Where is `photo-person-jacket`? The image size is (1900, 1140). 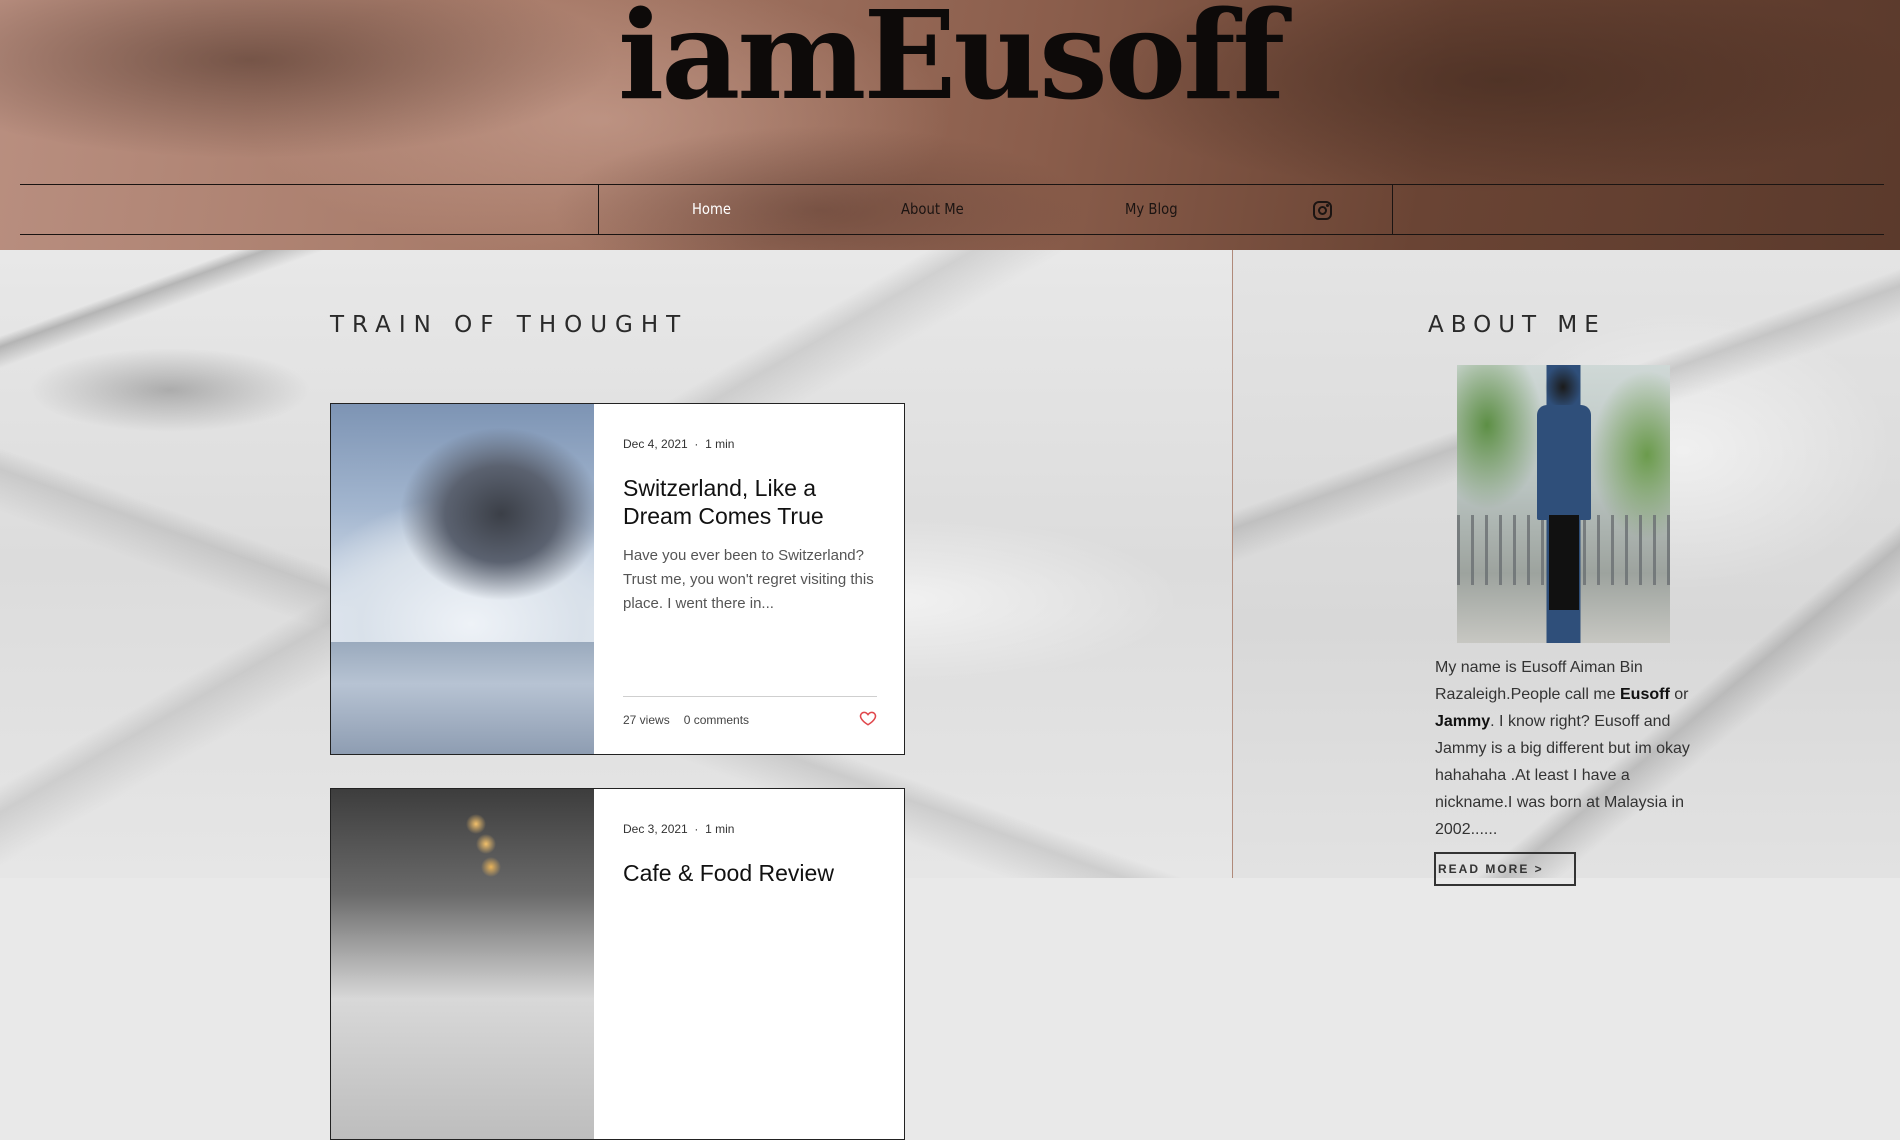
photo-person-jacket is located at coordinates (1564, 462).